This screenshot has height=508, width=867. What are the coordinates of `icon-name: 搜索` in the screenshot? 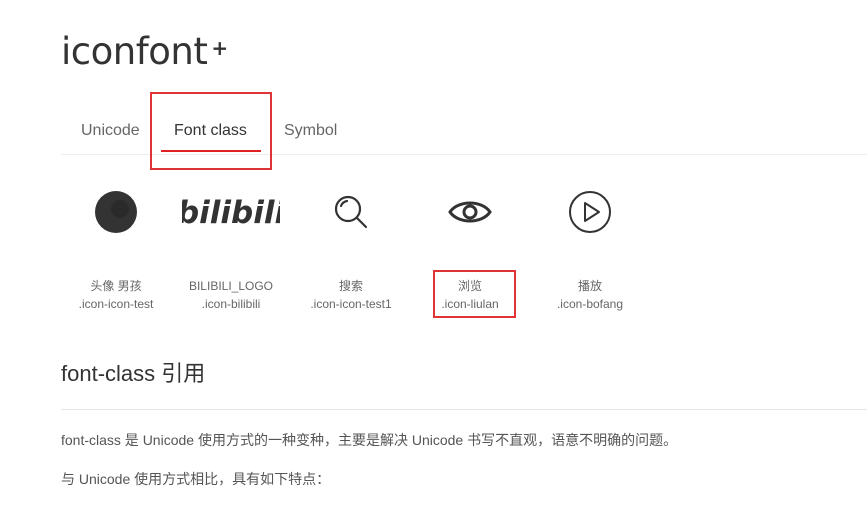 It's located at (350, 286).